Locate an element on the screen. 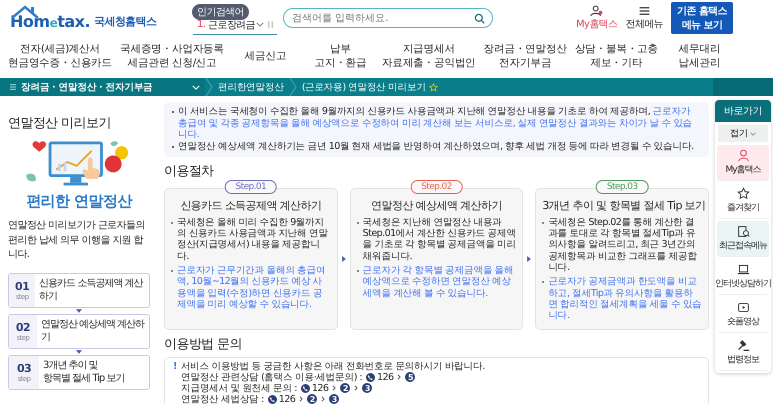 The image size is (773, 404). quick-link: 최근접속메뉴 is located at coordinates (743, 239).